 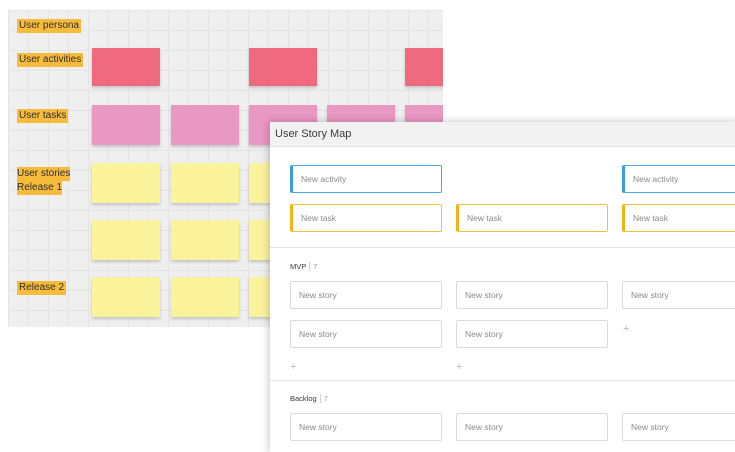 What do you see at coordinates (298, 266) in the screenshot?
I see `section-name: MVP` at bounding box center [298, 266].